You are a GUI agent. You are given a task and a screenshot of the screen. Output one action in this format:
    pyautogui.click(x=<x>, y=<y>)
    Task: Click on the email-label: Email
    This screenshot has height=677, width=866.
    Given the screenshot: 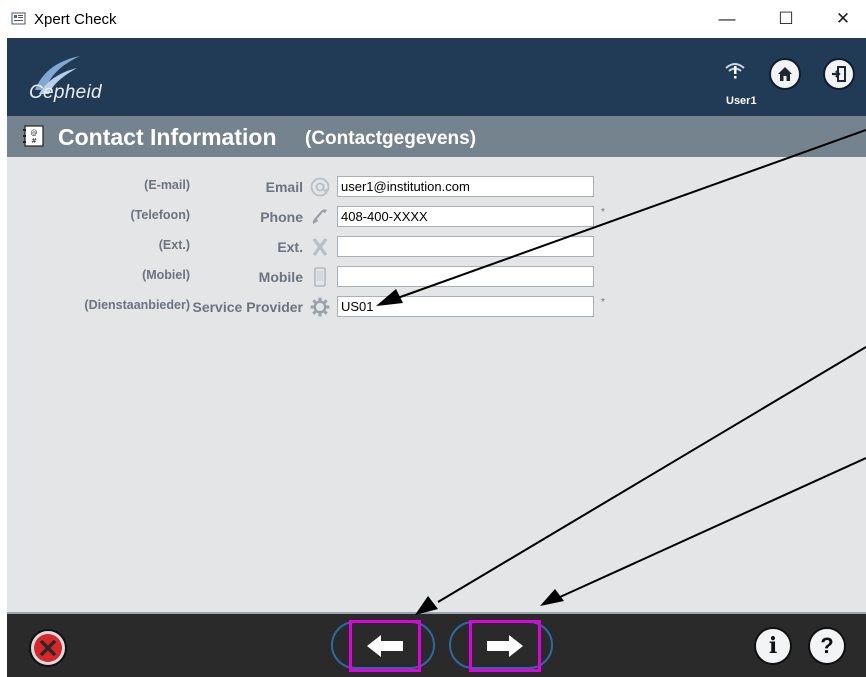 What is the action you would take?
    pyautogui.click(x=284, y=187)
    